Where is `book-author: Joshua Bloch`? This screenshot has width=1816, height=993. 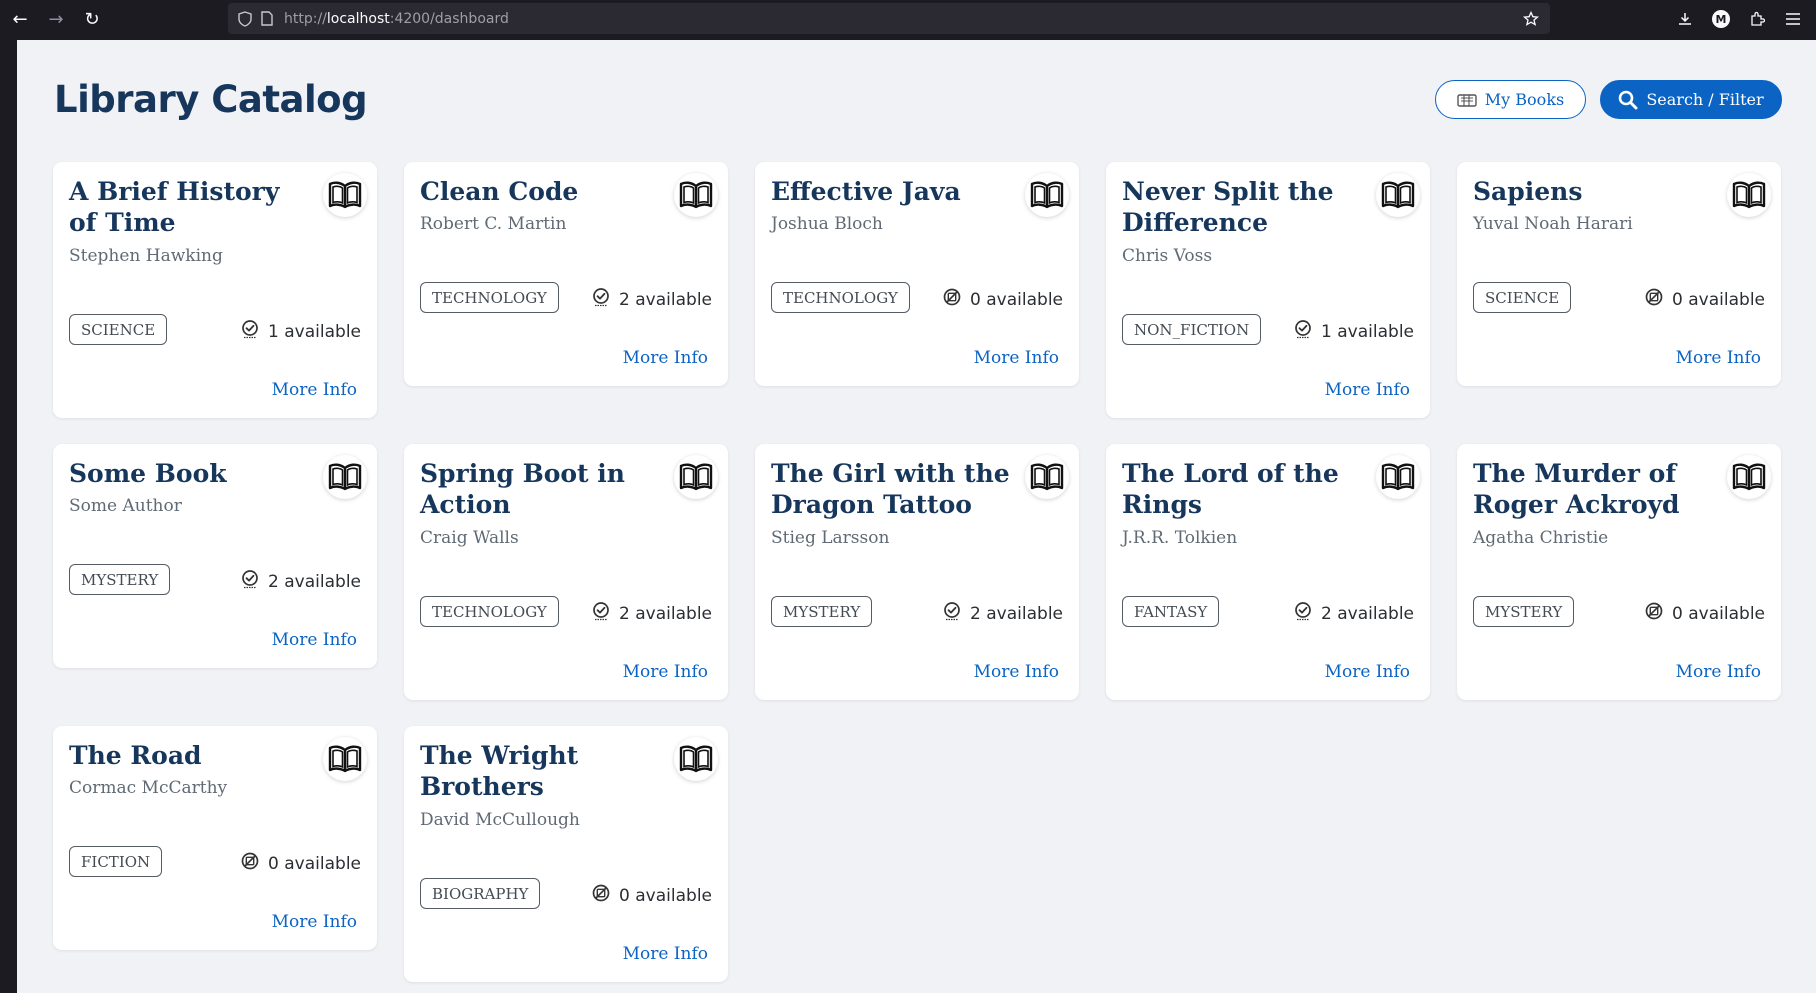 book-author: Joshua Bloch is located at coordinates (827, 224).